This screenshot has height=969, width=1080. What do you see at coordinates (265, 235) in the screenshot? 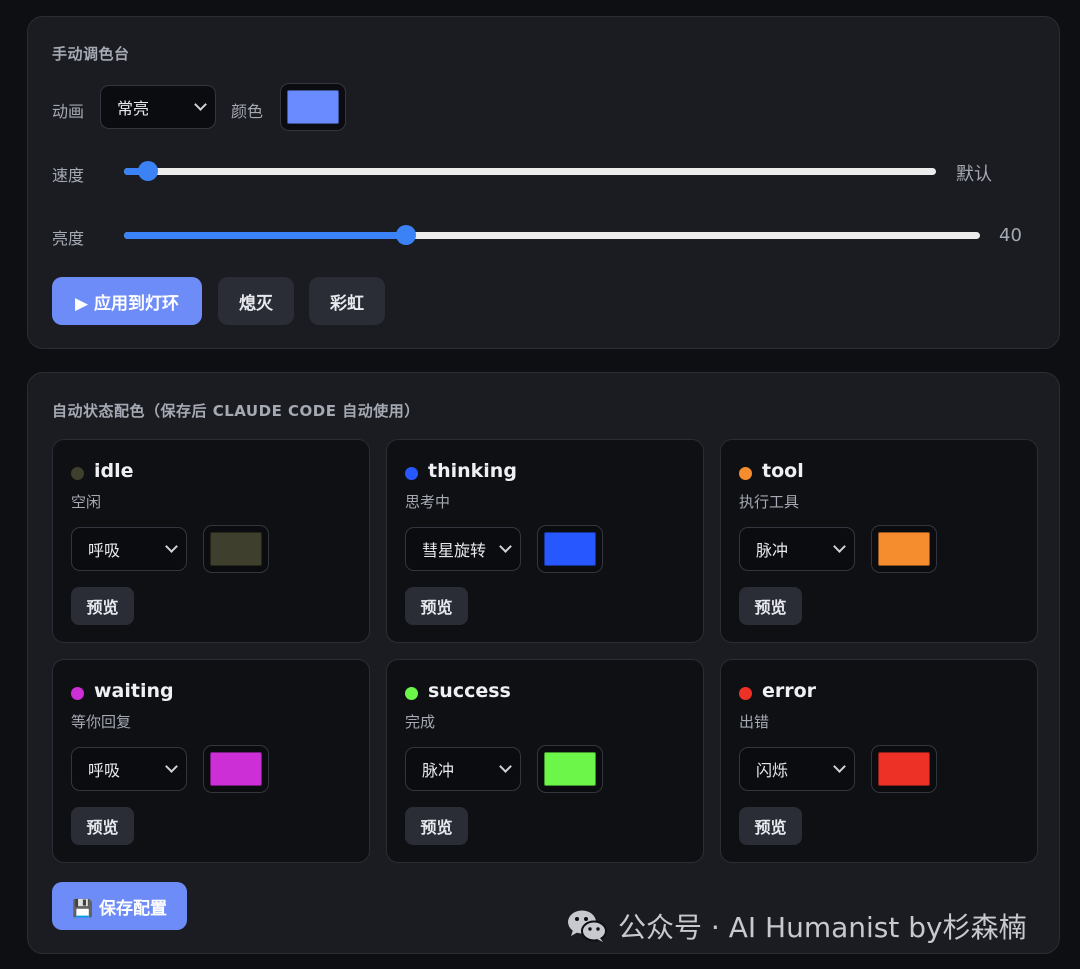
I see `slider-fill` at bounding box center [265, 235].